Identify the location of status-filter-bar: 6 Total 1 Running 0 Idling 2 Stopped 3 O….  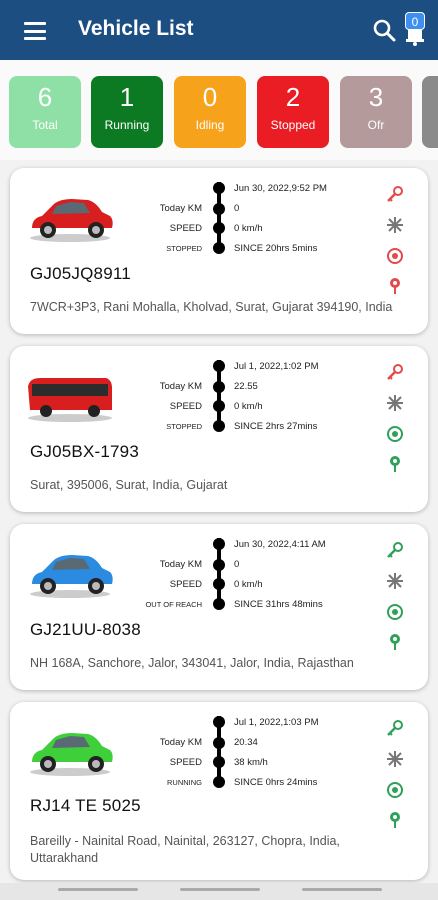
(219, 110).